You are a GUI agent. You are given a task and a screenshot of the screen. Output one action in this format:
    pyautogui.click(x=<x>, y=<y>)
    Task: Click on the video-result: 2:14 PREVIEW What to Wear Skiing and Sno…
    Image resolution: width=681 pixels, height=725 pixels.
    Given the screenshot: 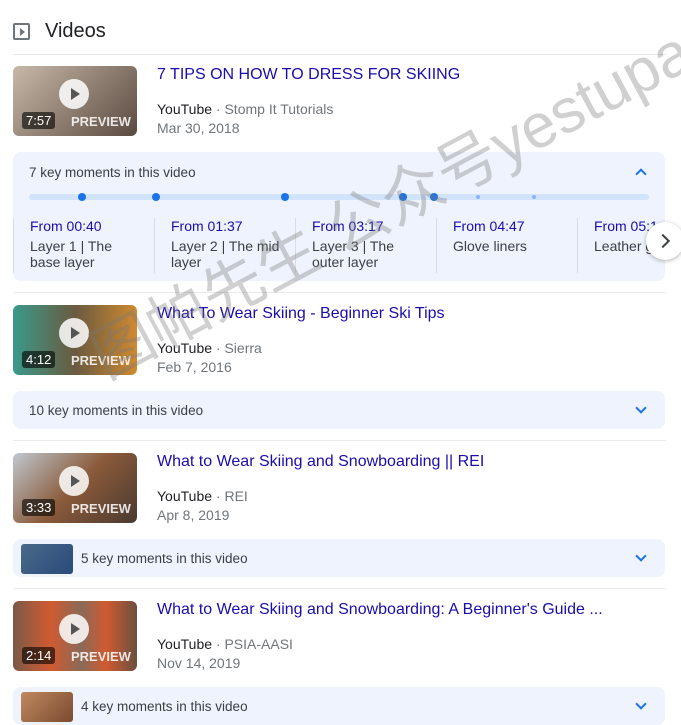 What is the action you would take?
    pyautogui.click(x=339, y=637)
    